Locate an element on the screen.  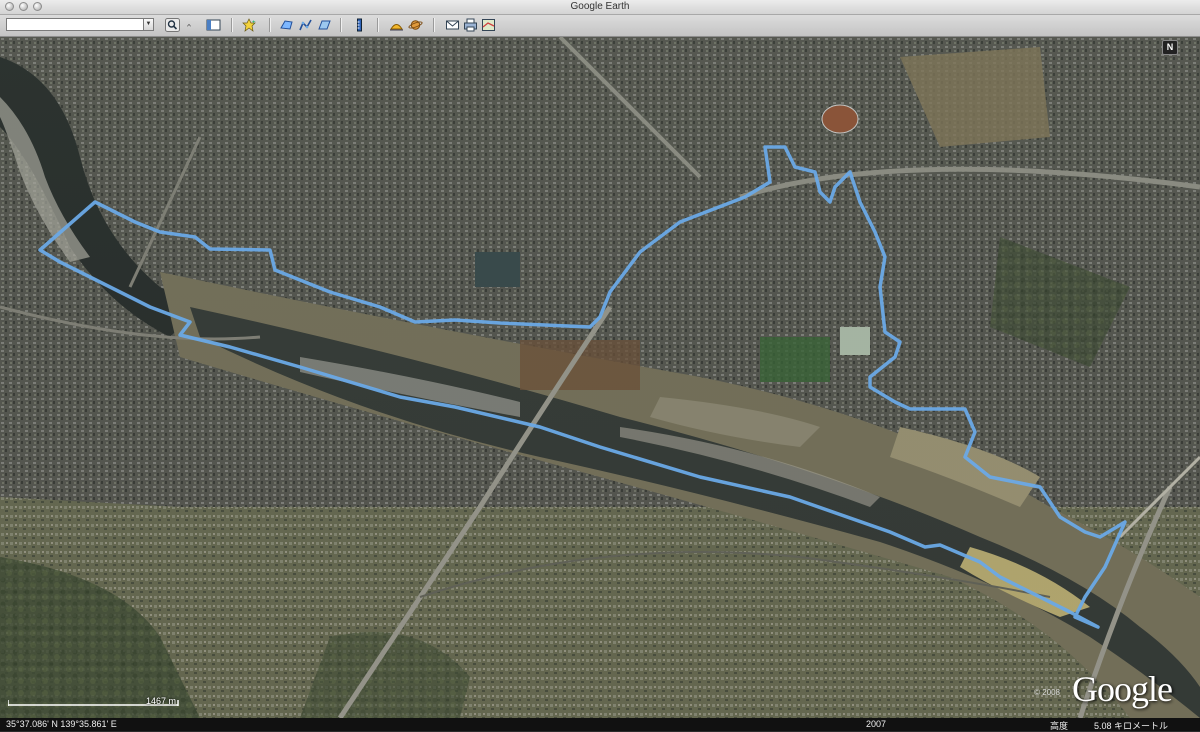
image-overlay-icon is located at coordinates (324, 25).